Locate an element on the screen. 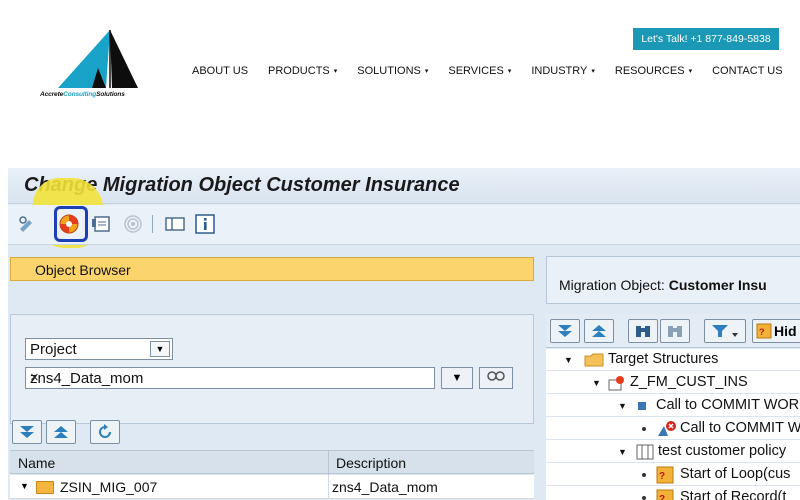 The width and height of the screenshot is (800, 500). row-description: zns4_Data_mom is located at coordinates (385, 487).